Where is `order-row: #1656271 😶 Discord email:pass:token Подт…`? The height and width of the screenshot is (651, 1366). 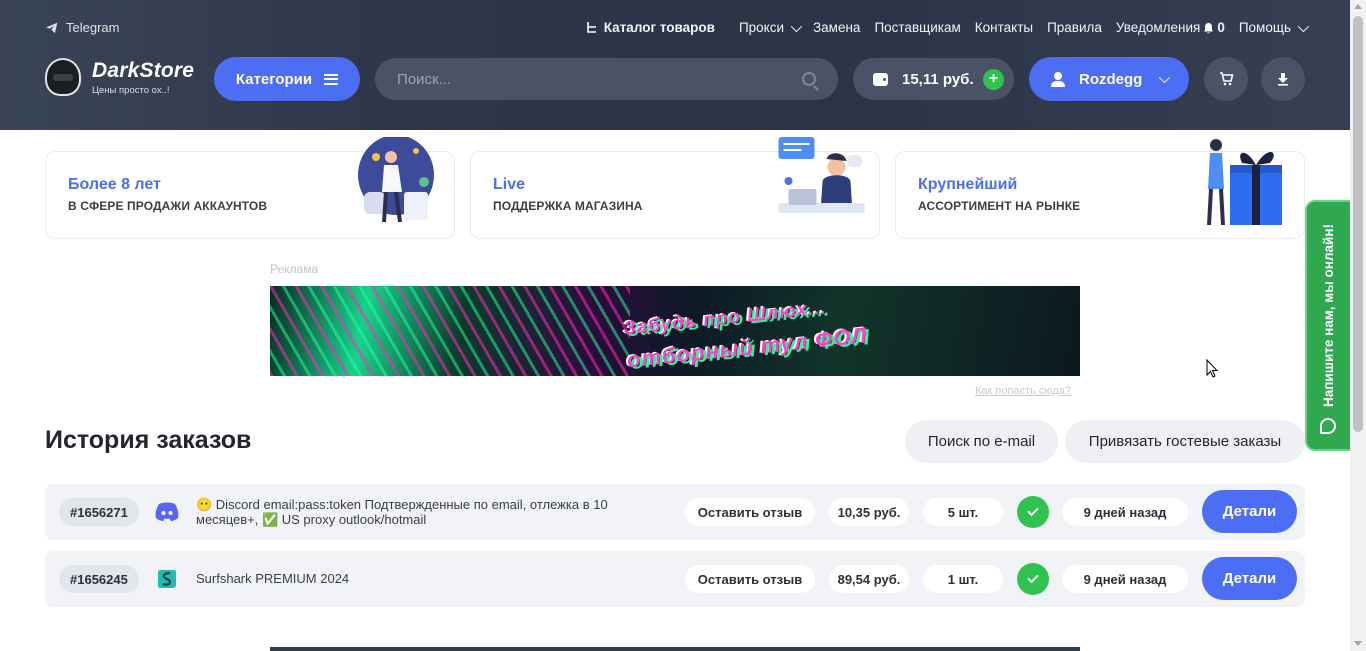
order-row: #1656271 😶 Discord email:pass:token Подт… is located at coordinates (675, 512).